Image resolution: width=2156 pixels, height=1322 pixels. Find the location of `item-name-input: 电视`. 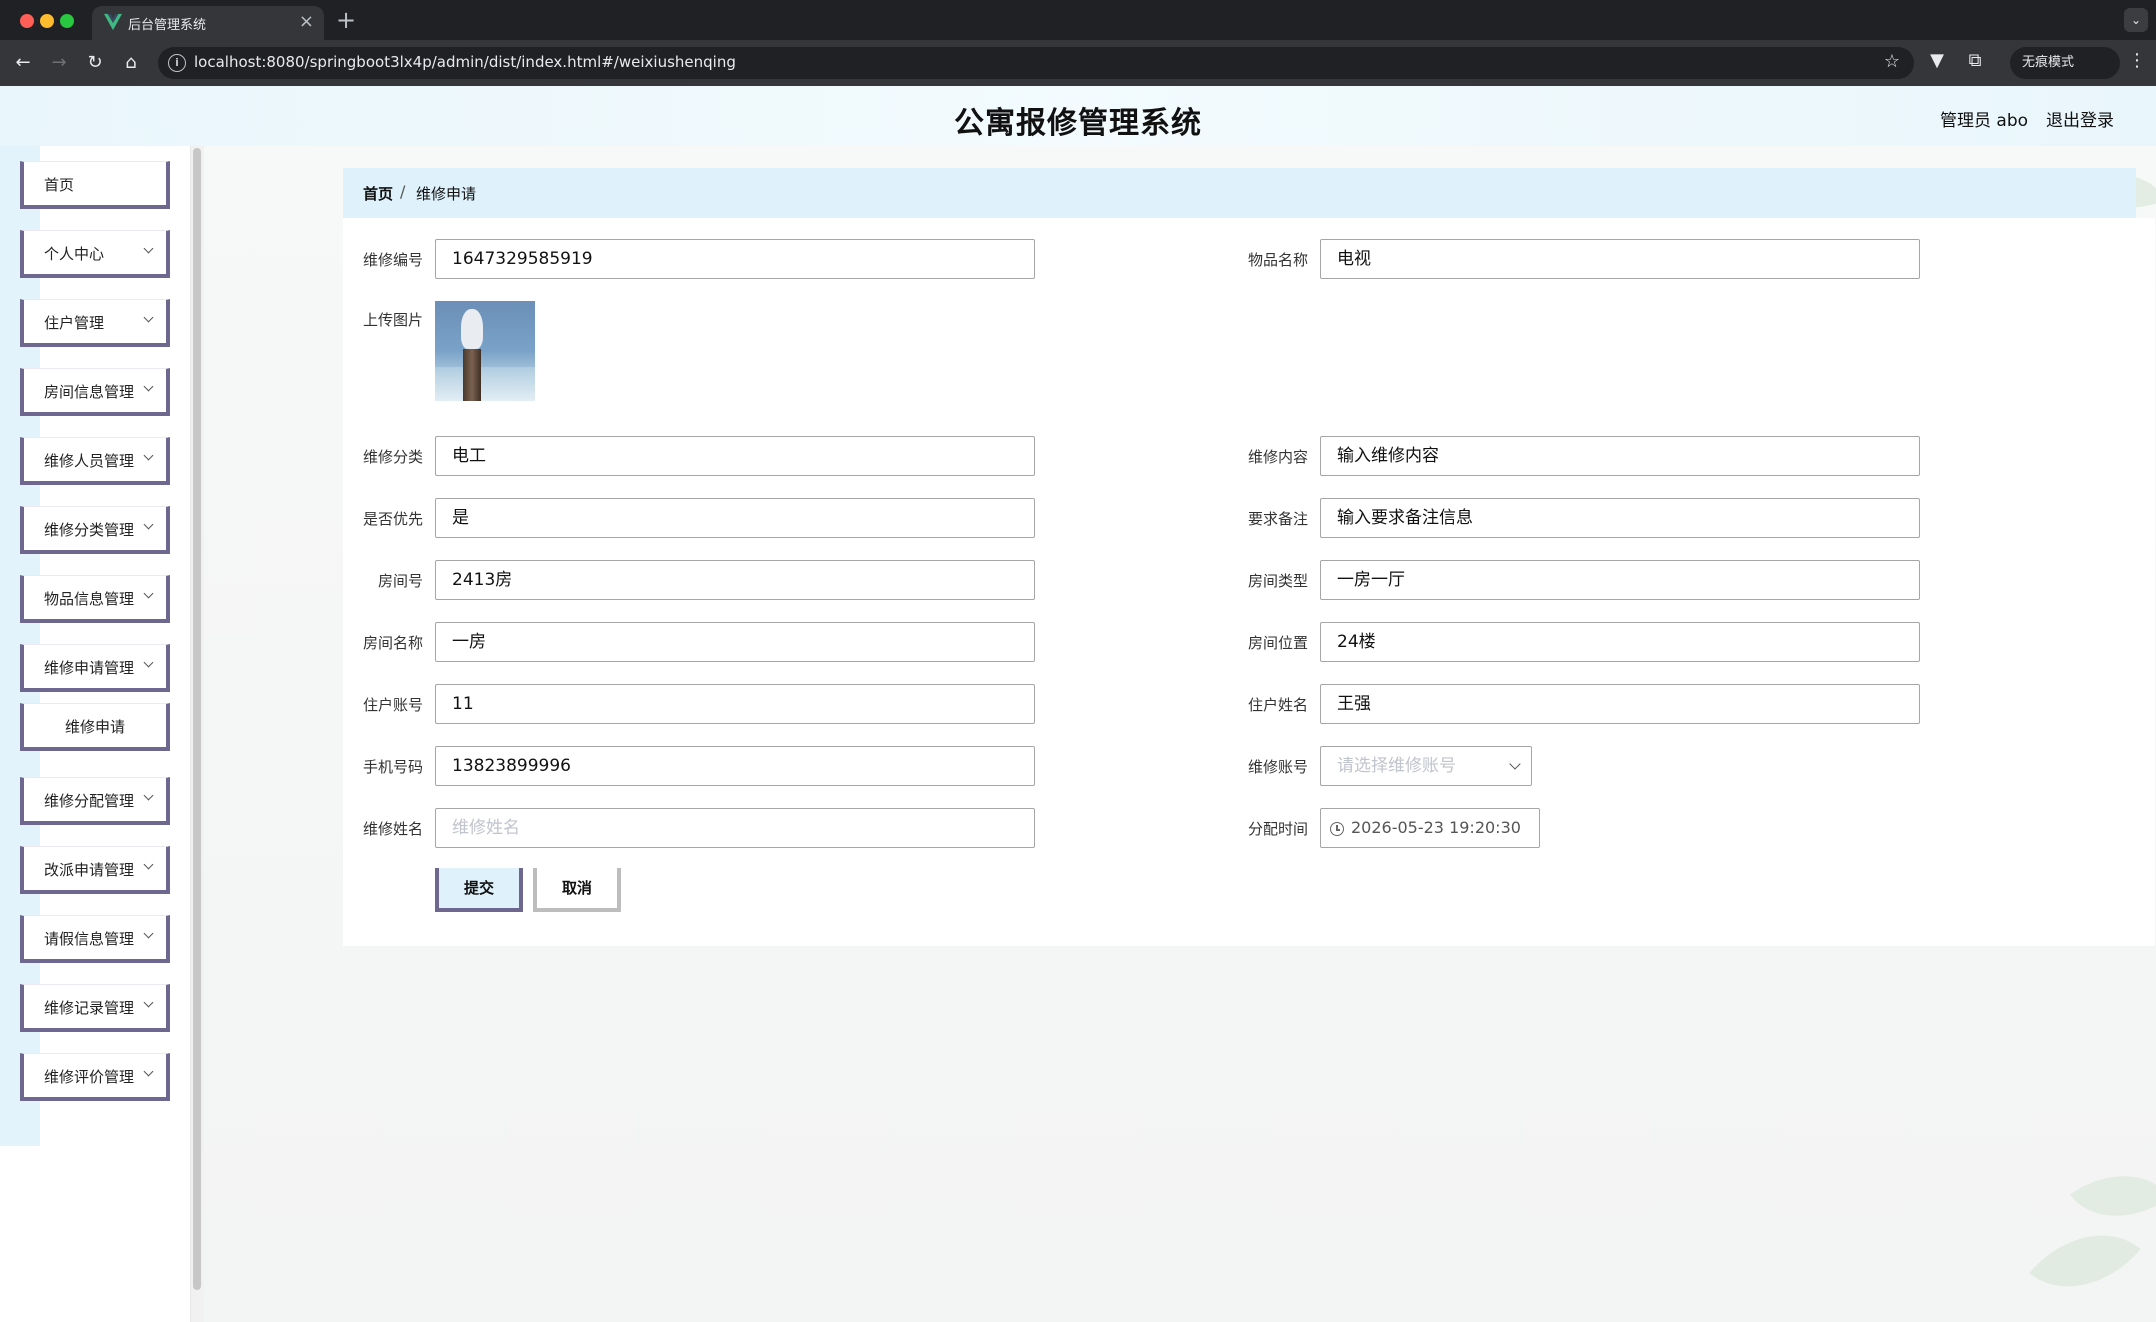

item-name-input: 电视 is located at coordinates (1620, 259).